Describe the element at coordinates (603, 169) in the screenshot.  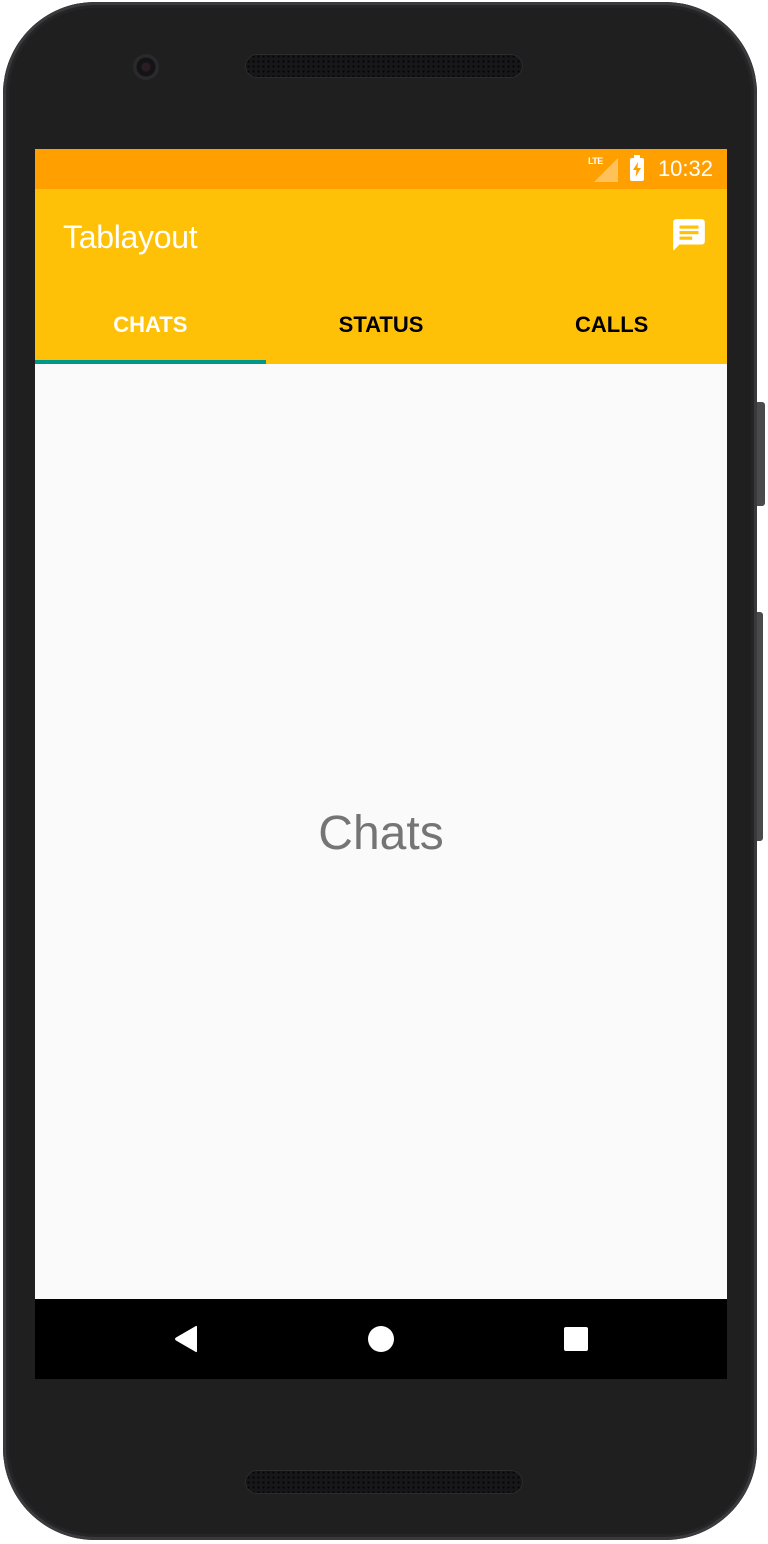
I see `lte-signal-icon: LTE` at that location.